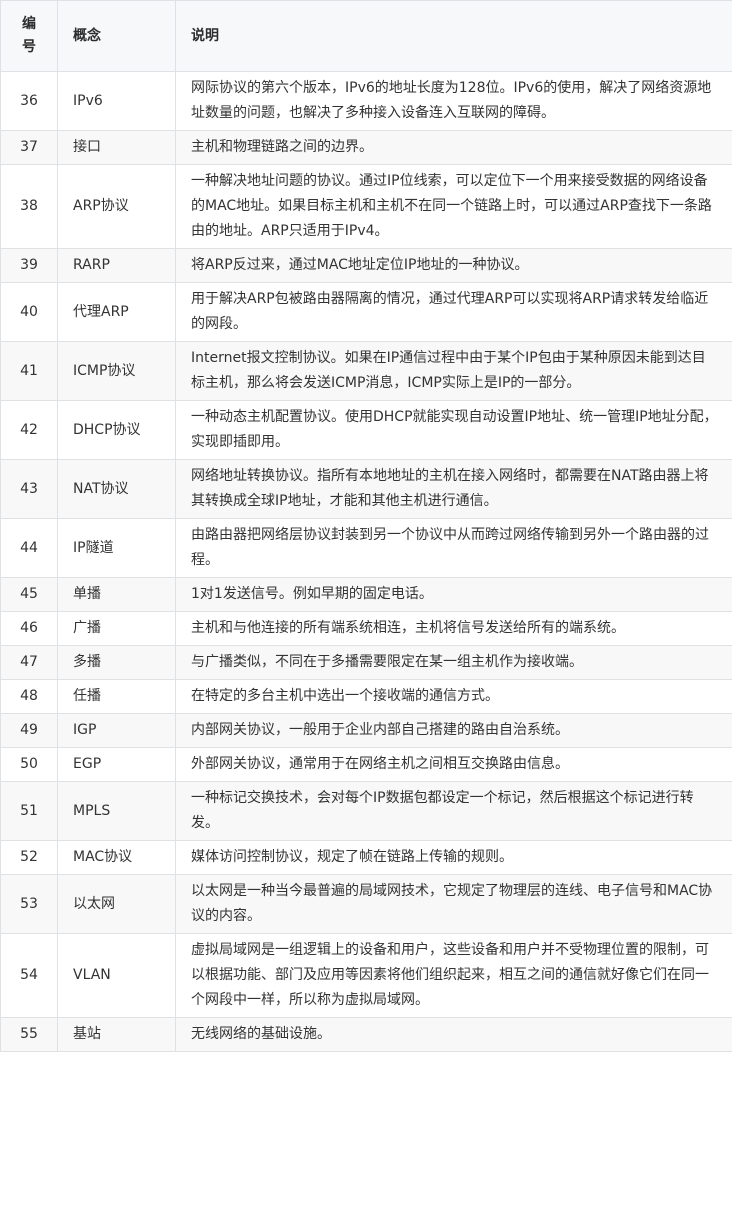 Image resolution: width=732 pixels, height=1205 pixels. What do you see at coordinates (116, 662) in the screenshot?
I see `row-concept: 多播` at bounding box center [116, 662].